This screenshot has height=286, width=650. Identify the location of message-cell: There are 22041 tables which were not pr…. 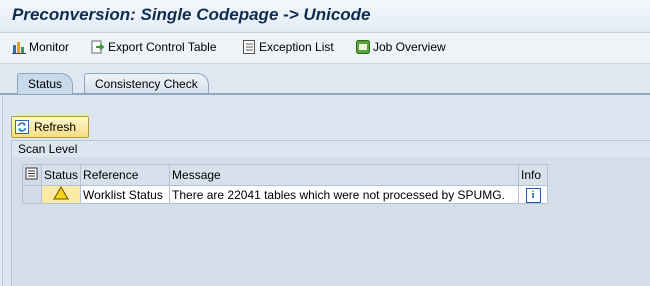
(344, 194).